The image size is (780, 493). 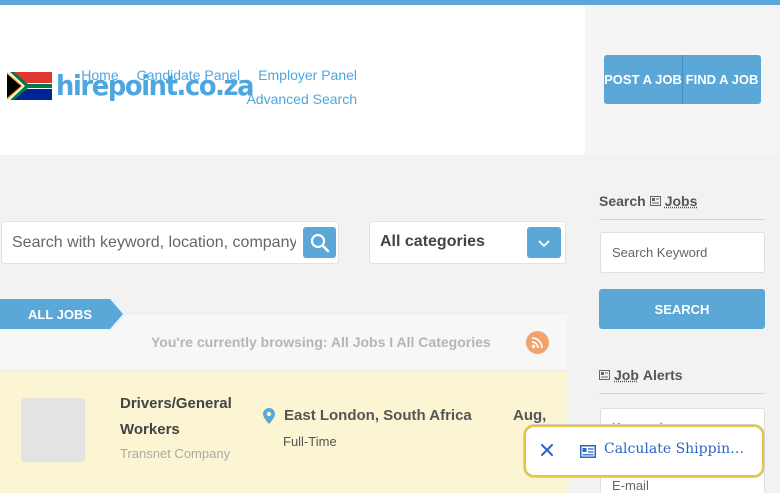 I want to click on job-search-button, so click(x=319, y=242).